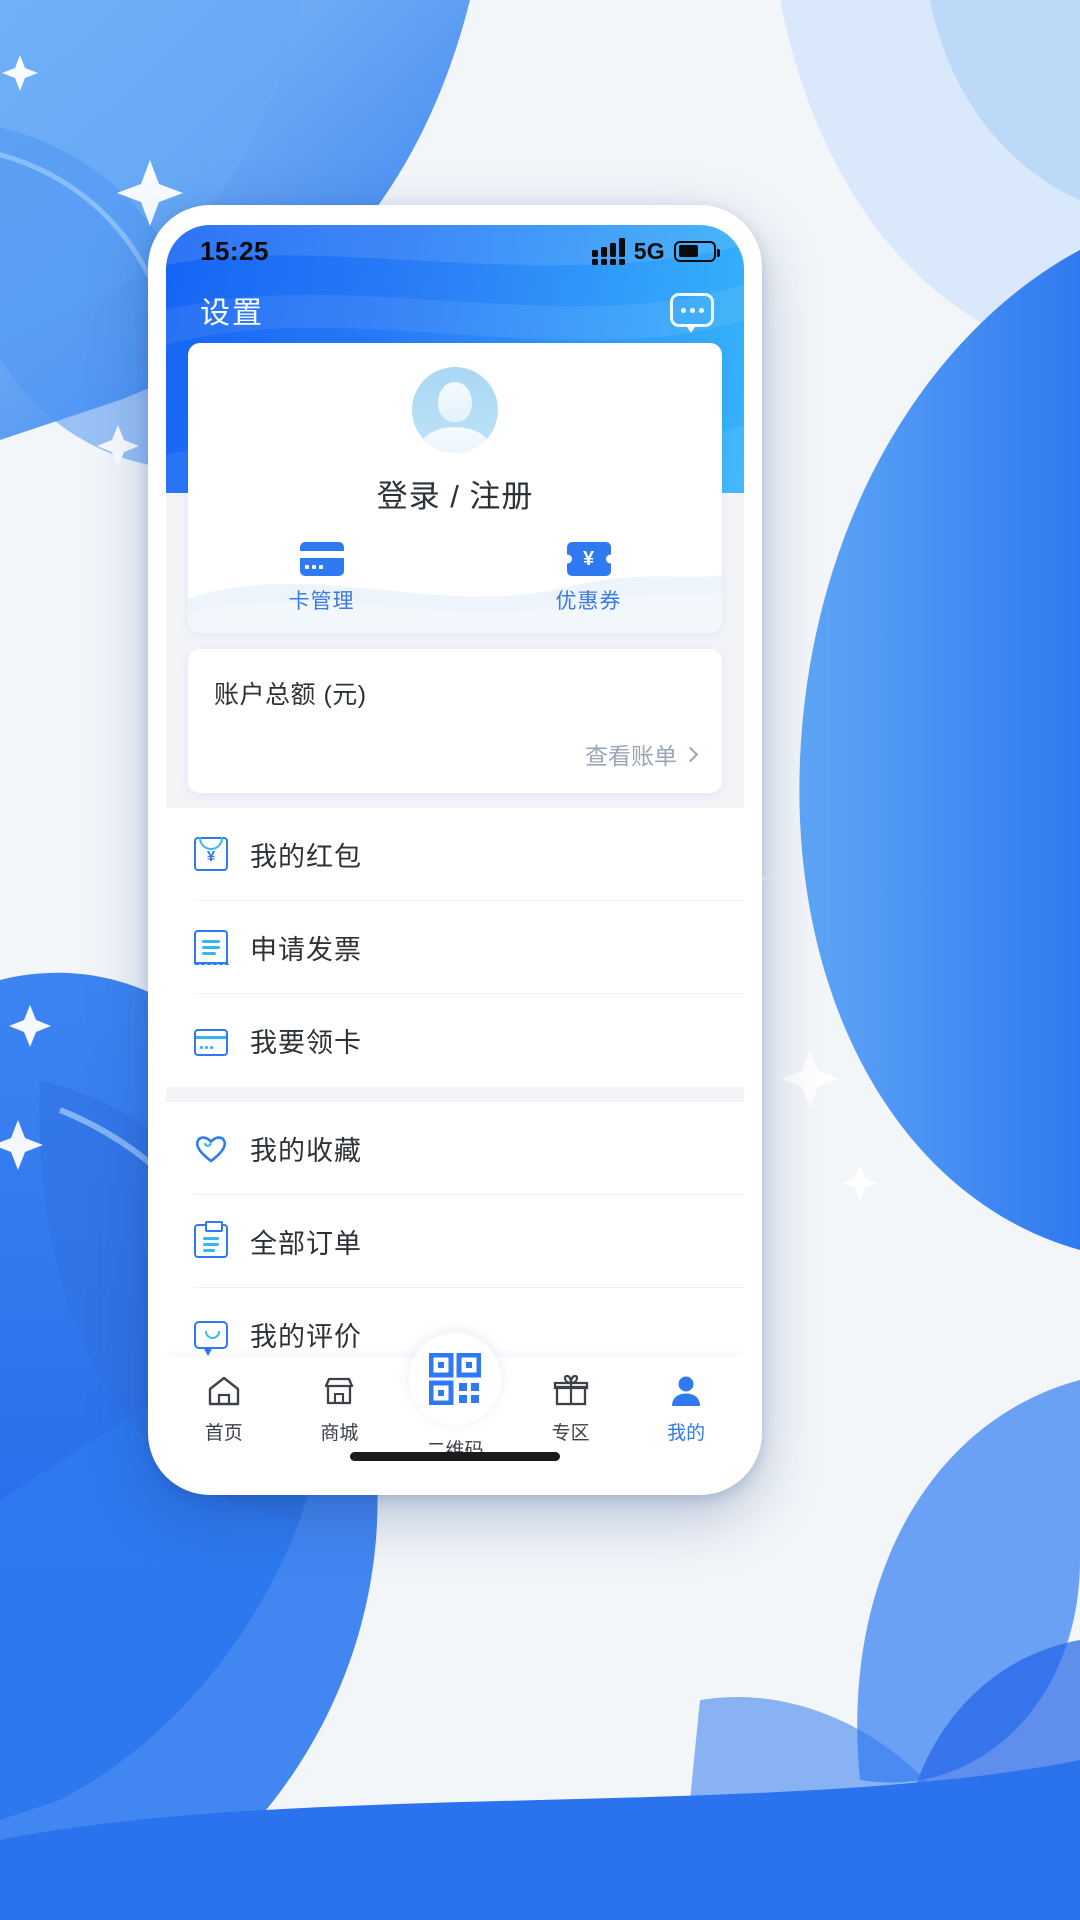 The width and height of the screenshot is (1080, 1920). I want to click on account-balance-card: 账户总额 (元) 查看账单, so click(455, 721).